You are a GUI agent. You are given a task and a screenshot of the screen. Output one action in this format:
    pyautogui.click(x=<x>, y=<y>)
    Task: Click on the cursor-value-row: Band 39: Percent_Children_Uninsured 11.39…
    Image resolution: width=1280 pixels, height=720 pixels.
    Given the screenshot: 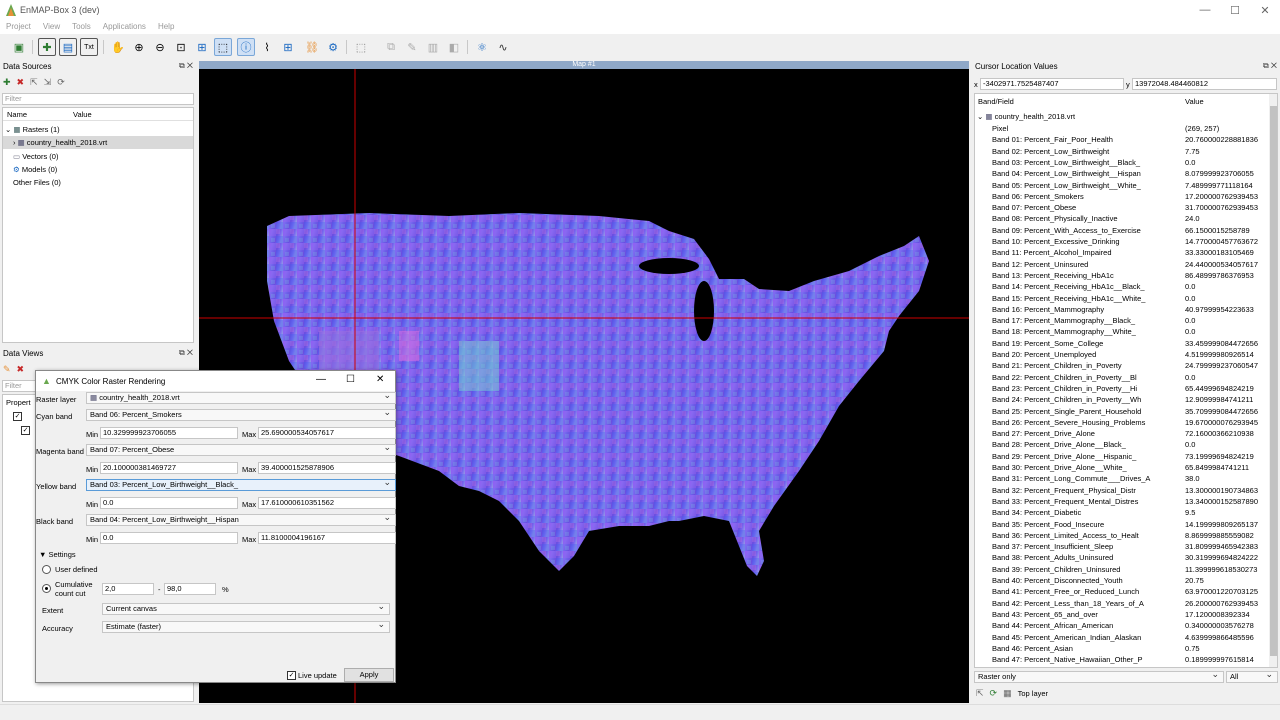 What is the action you would take?
    pyautogui.click(x=1122, y=569)
    